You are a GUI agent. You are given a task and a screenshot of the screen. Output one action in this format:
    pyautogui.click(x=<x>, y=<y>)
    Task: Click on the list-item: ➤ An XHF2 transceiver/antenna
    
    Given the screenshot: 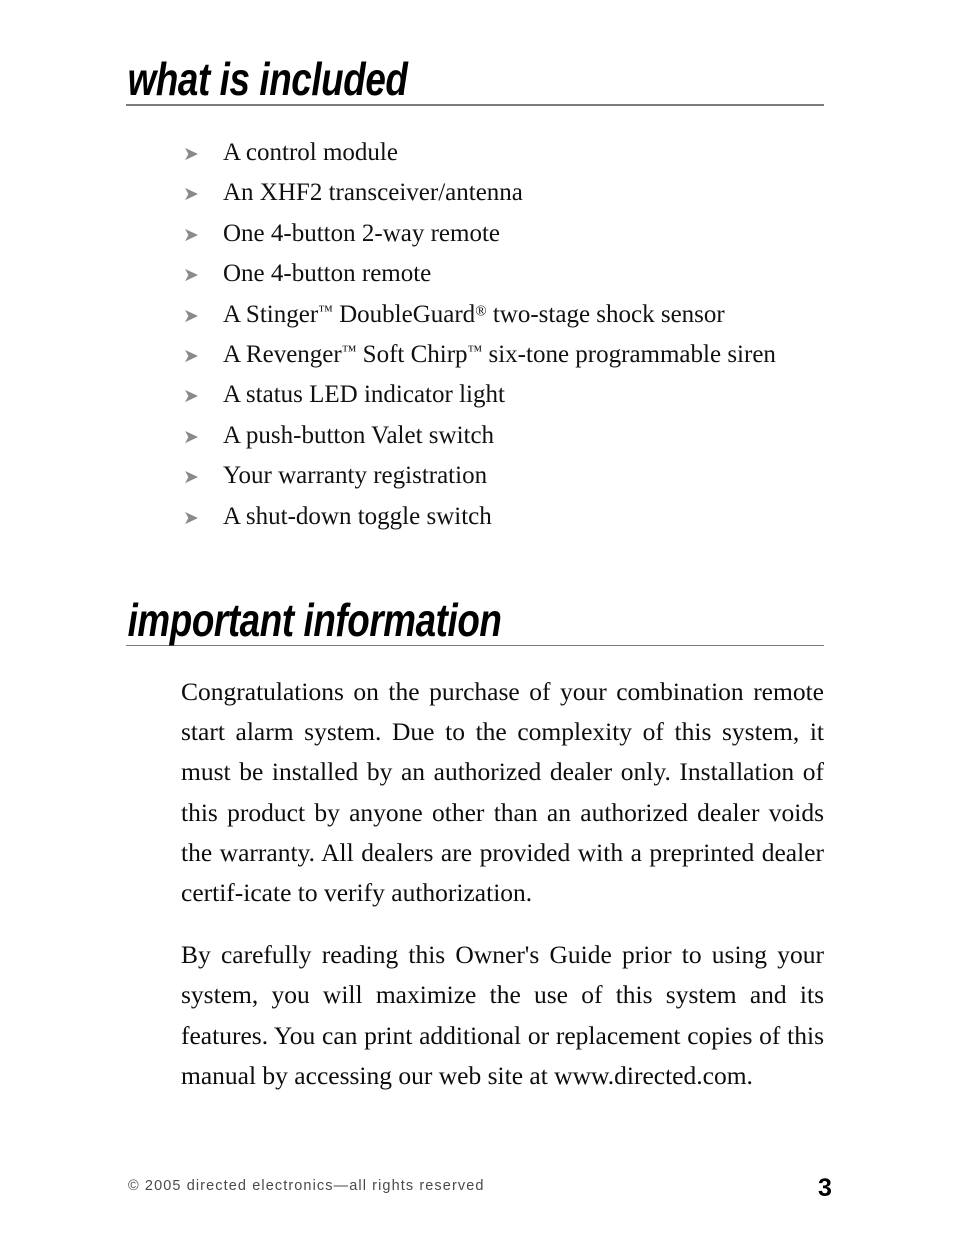 What is the action you would take?
    pyautogui.click(x=479, y=198)
    